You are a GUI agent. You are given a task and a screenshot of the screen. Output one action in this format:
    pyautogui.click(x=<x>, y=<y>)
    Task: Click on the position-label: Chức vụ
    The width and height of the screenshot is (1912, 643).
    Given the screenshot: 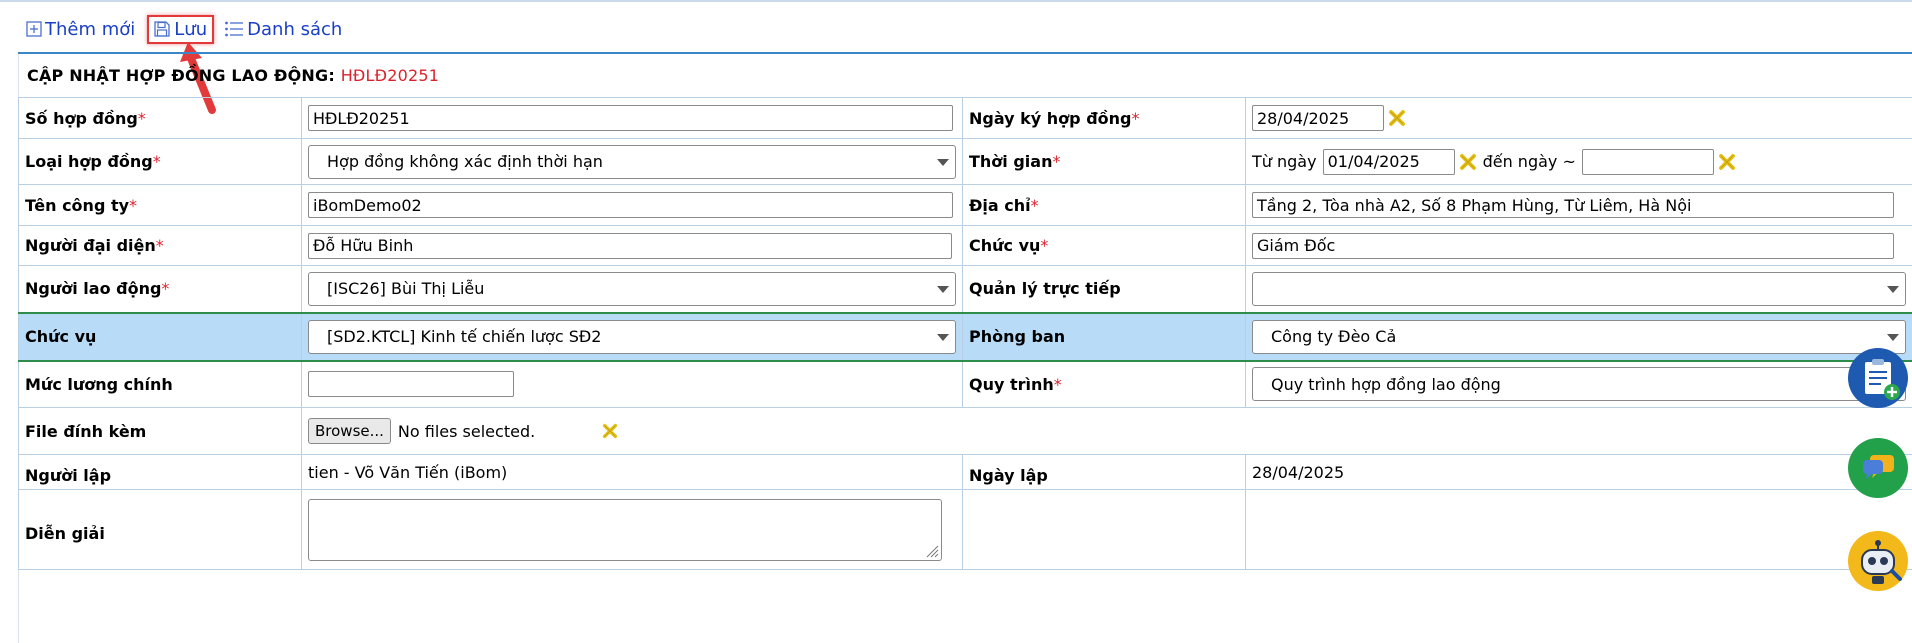 What is the action you would take?
    pyautogui.click(x=160, y=336)
    